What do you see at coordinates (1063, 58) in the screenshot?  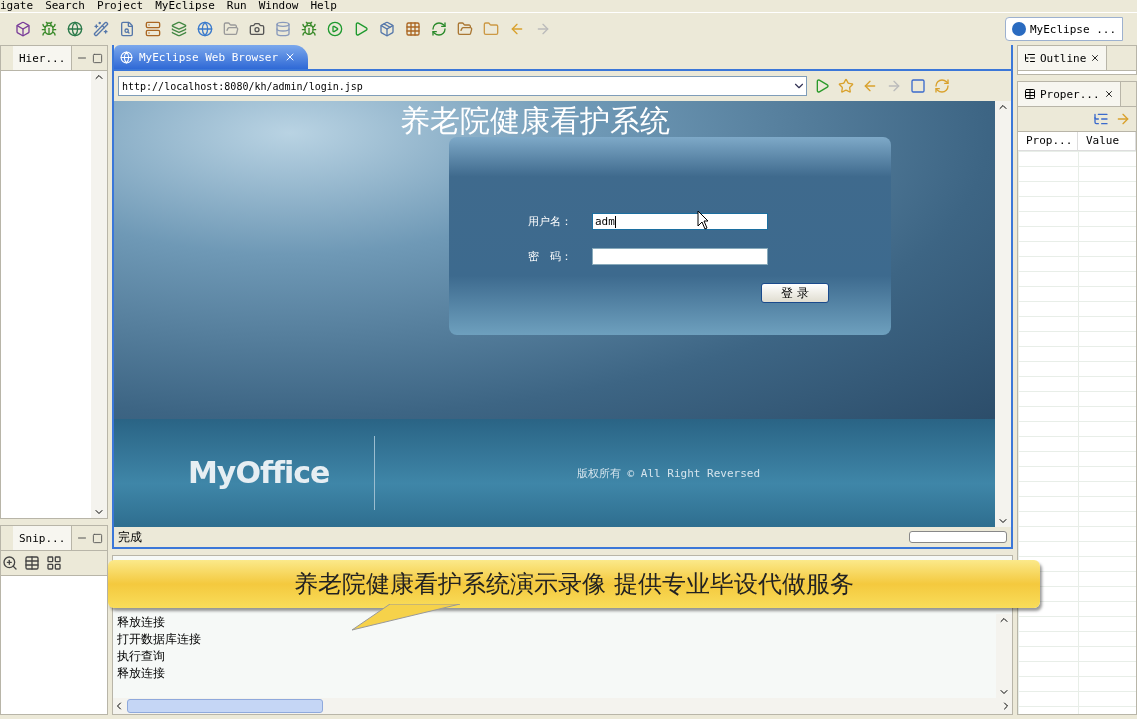 I see `view-tab: Outline` at bounding box center [1063, 58].